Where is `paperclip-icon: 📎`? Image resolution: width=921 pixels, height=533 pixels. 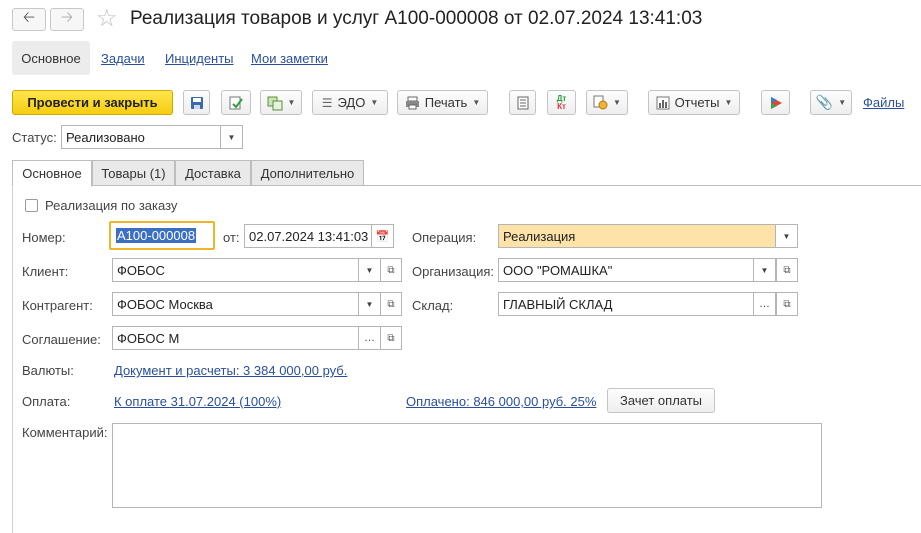
paperclip-icon: 📎 is located at coordinates (824, 102).